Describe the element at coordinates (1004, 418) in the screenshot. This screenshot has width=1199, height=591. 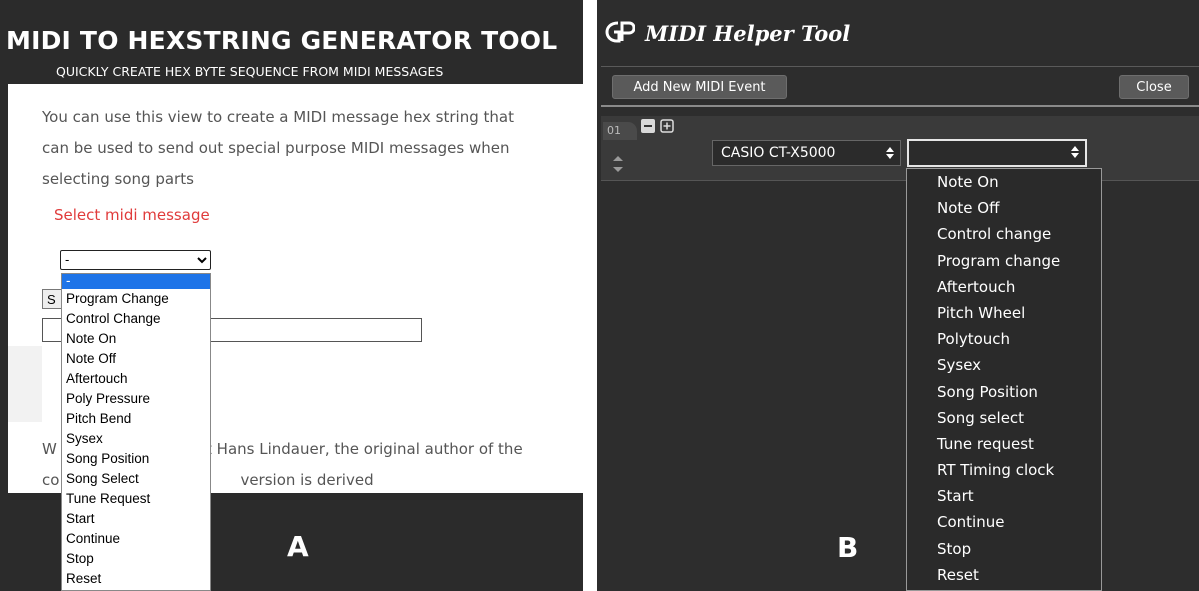
I see `dropdown-option: Song select` at that location.